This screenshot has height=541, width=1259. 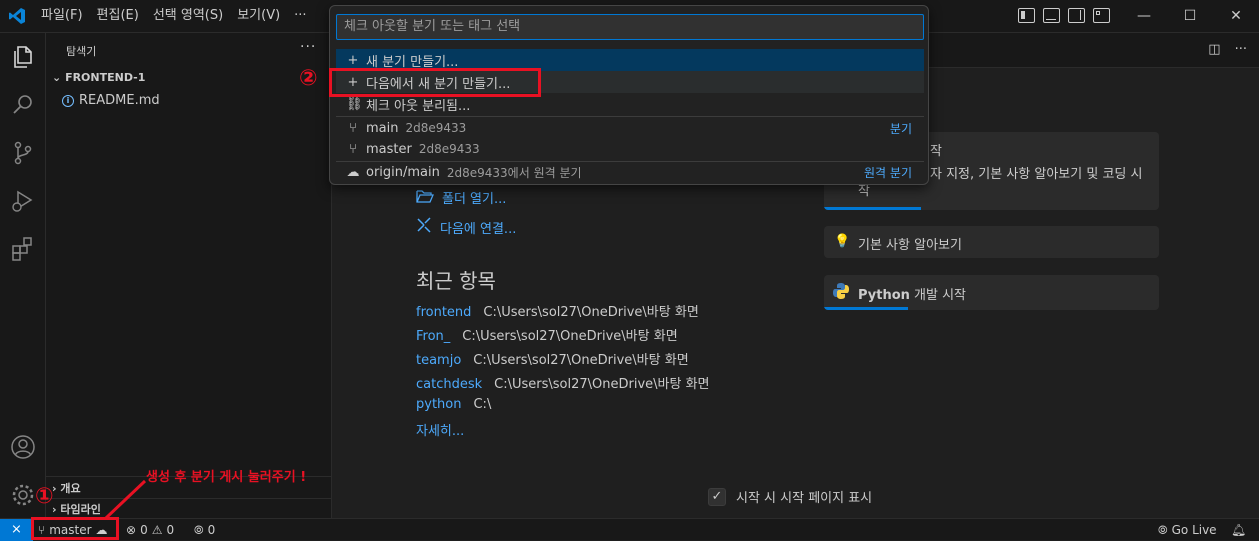 I want to click on tab-actions: ◫ ···, so click(x=1227, y=49).